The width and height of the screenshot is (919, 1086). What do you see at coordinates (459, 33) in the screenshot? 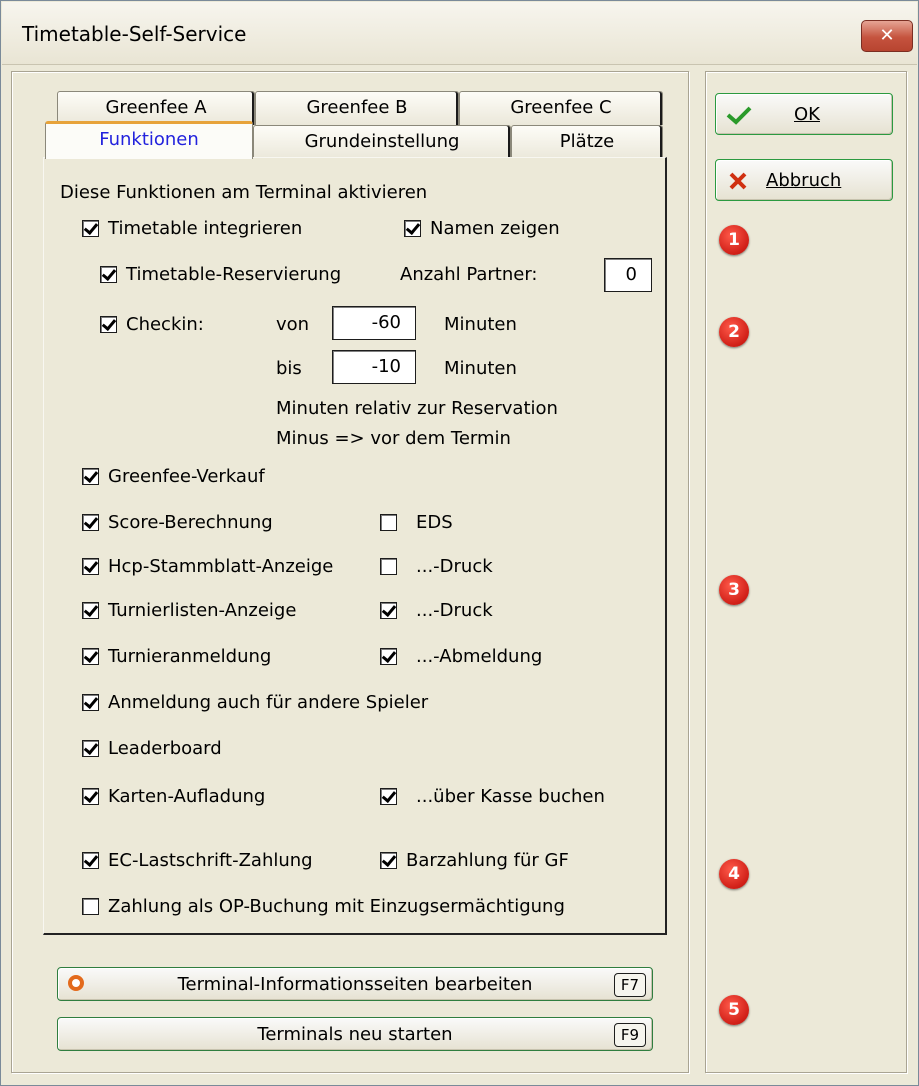
I see `title-bar: Timetable-Self-Service ✕` at bounding box center [459, 33].